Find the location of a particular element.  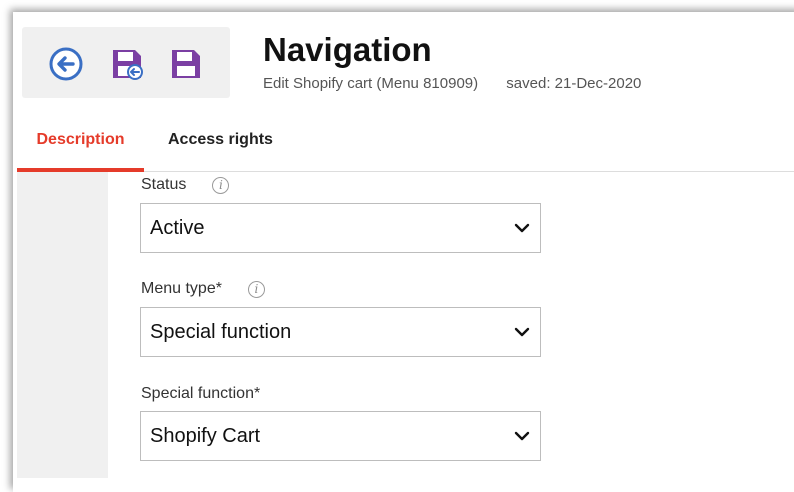

toolbar is located at coordinates (126, 62).